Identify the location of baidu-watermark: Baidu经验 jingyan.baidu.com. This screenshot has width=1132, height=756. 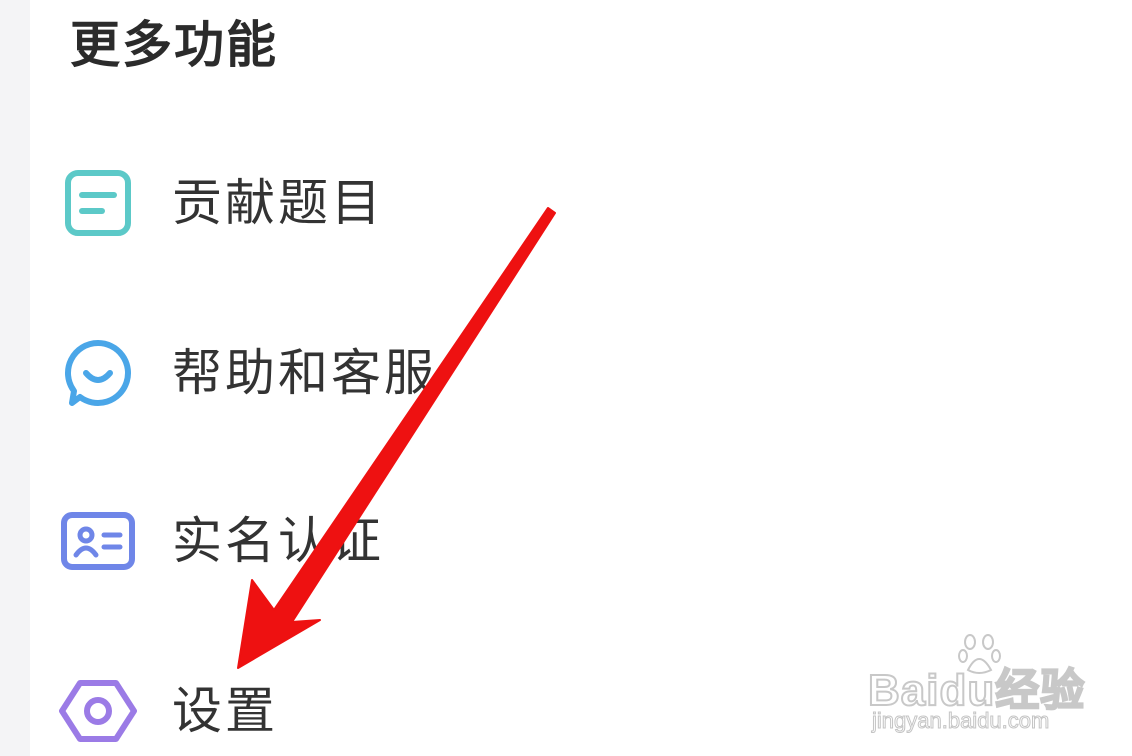
(993, 684).